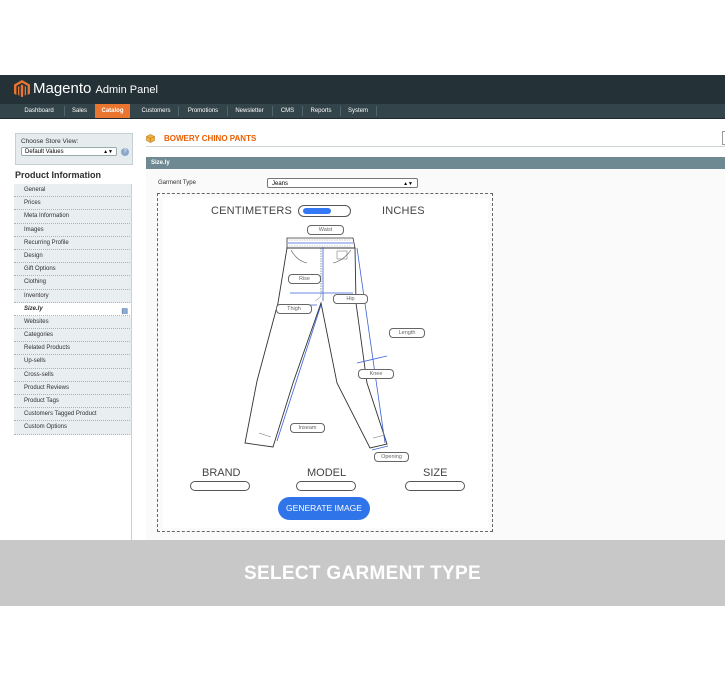 This screenshot has width=725, height=680. What do you see at coordinates (58, 175) in the screenshot?
I see `product-information-title: Product Information` at bounding box center [58, 175].